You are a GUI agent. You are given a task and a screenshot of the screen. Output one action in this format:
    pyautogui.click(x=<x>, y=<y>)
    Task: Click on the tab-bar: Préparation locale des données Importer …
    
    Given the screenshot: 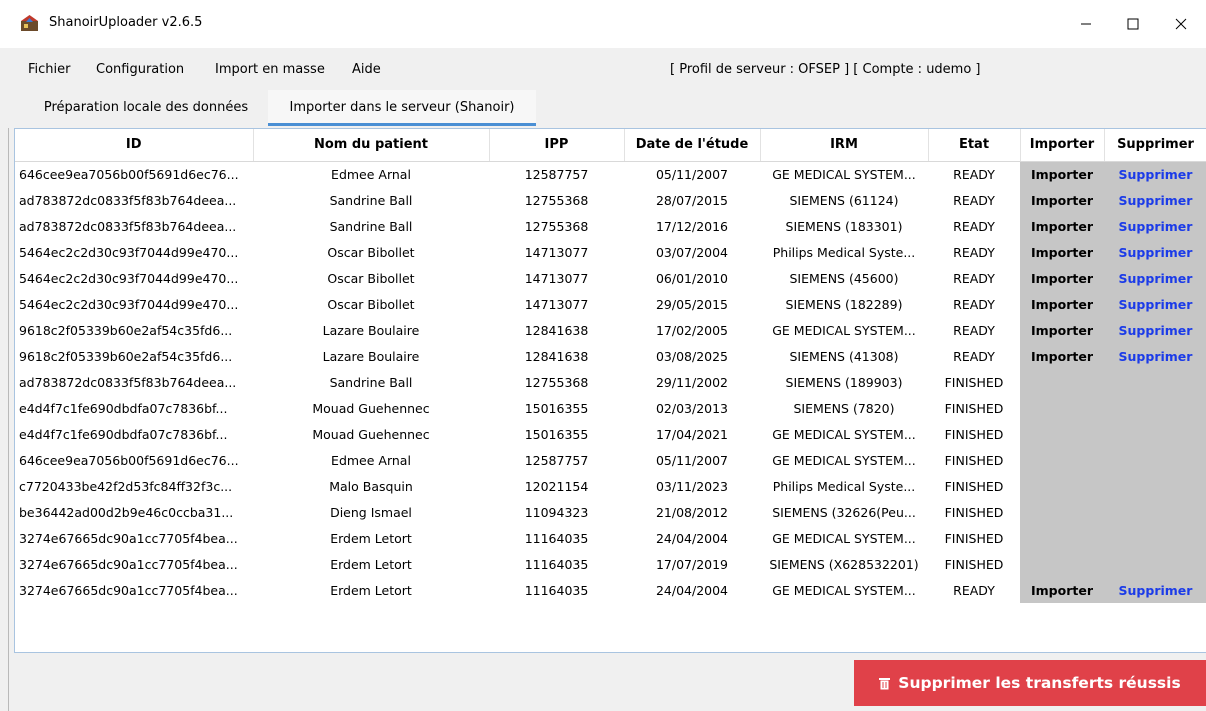 What is the action you would take?
    pyautogui.click(x=608, y=108)
    